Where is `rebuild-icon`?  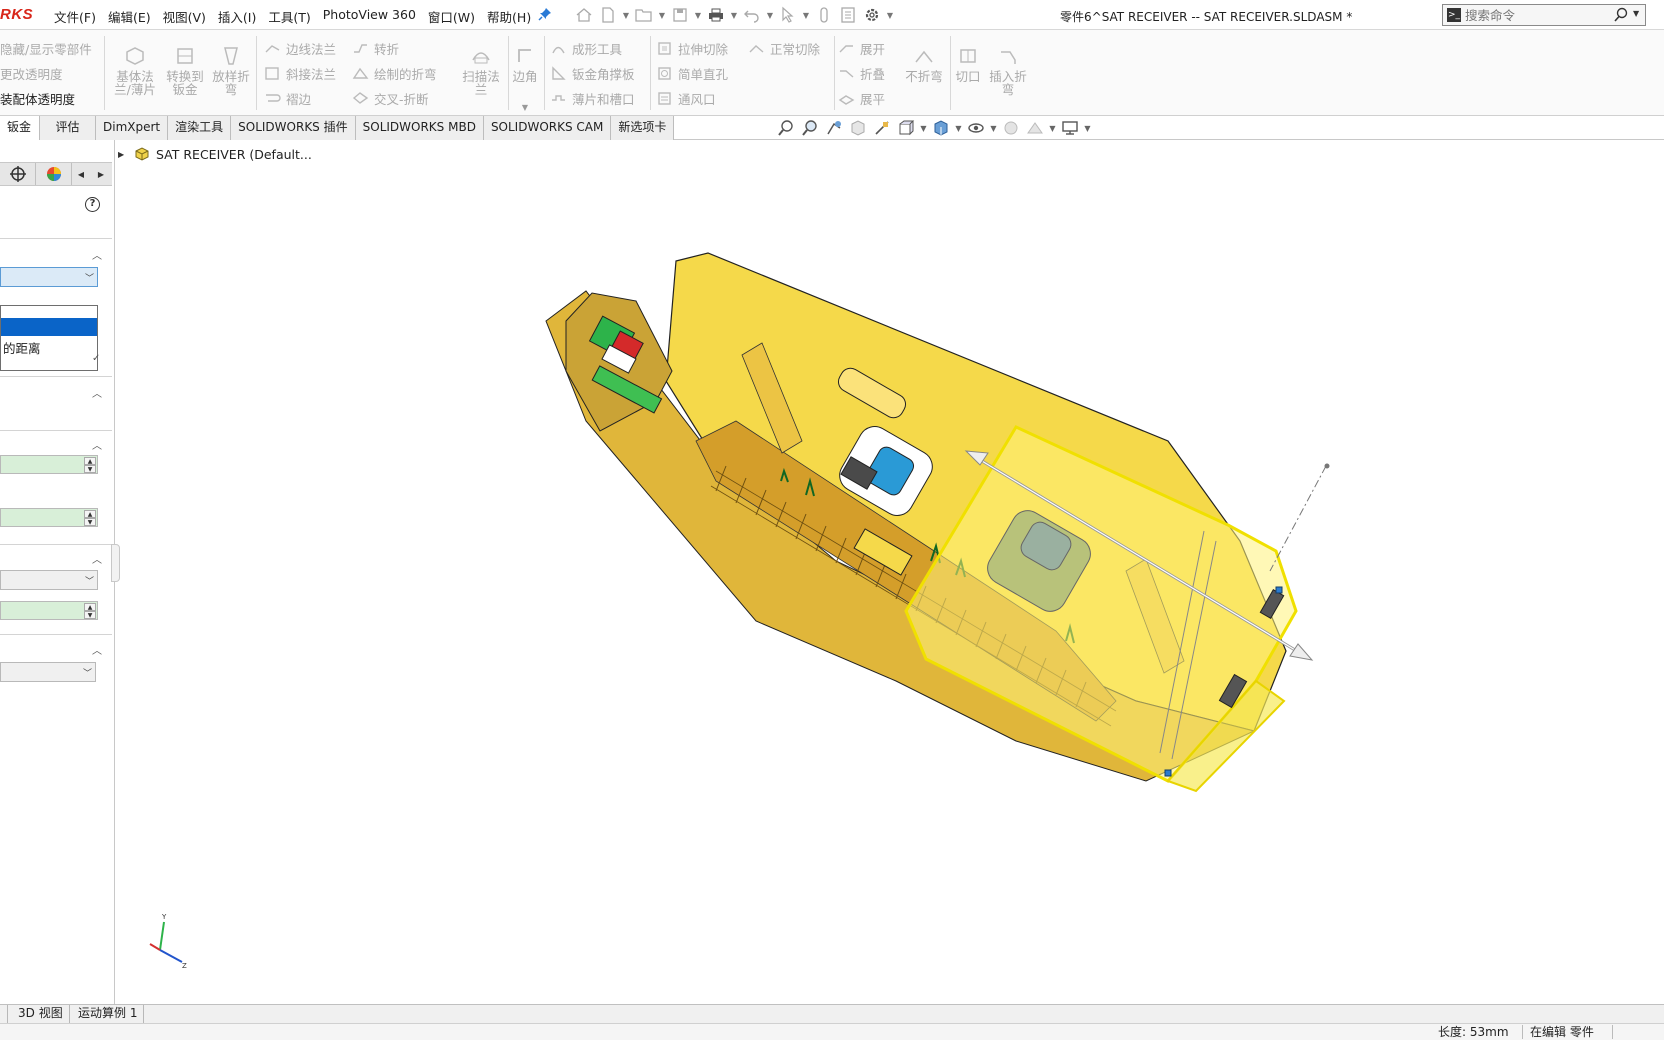 rebuild-icon is located at coordinates (824, 15).